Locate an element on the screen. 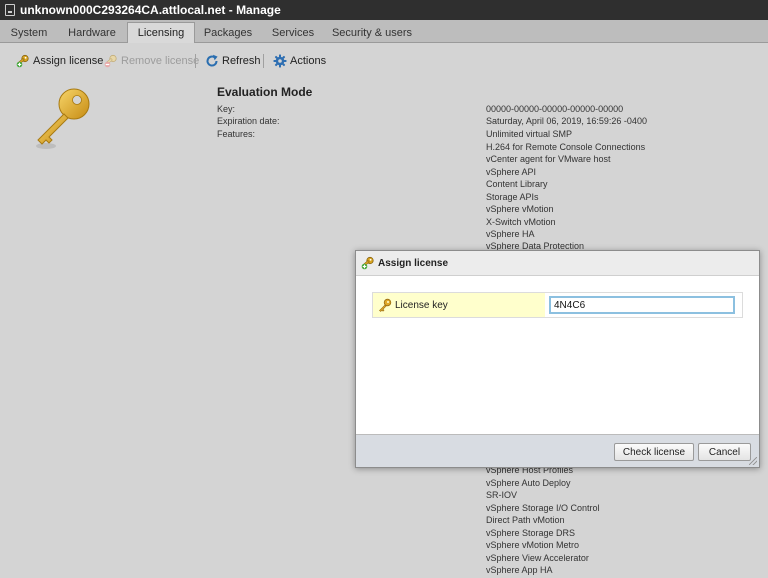 The width and height of the screenshot is (768, 578). feature-item: vSphere HA is located at coordinates (510, 234).